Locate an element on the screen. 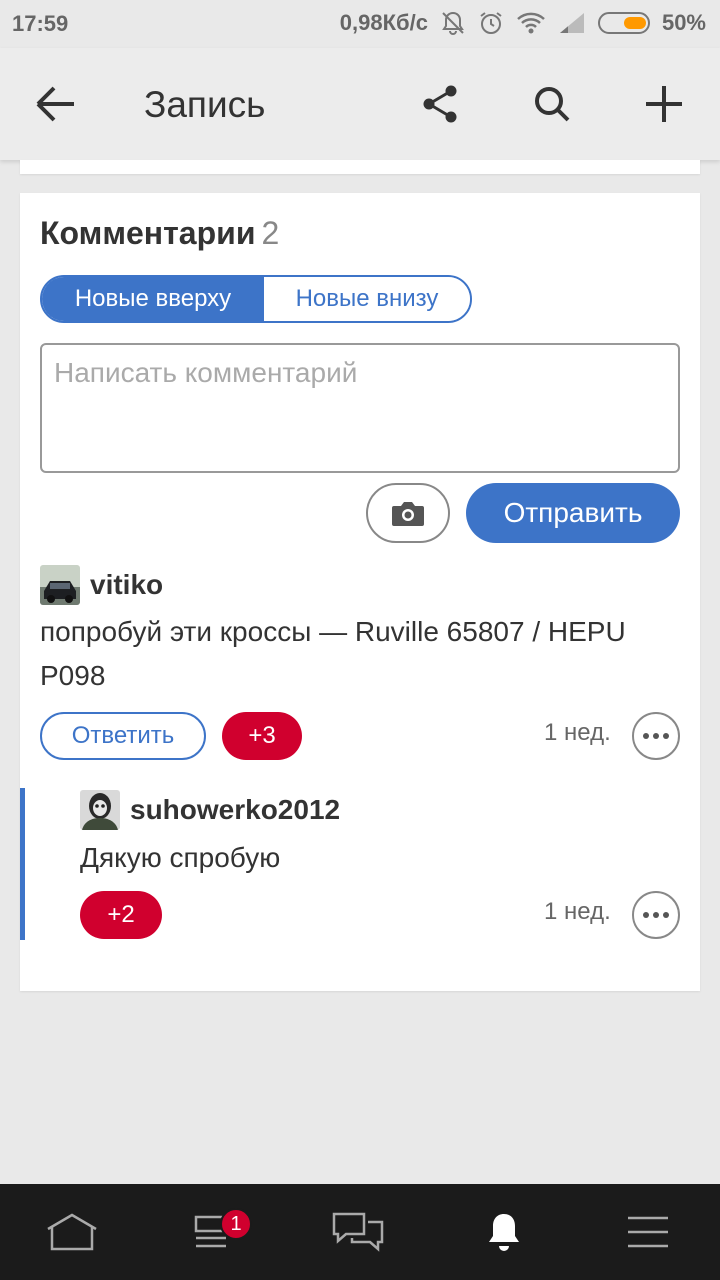  comments-title: Комментарии is located at coordinates (148, 233).